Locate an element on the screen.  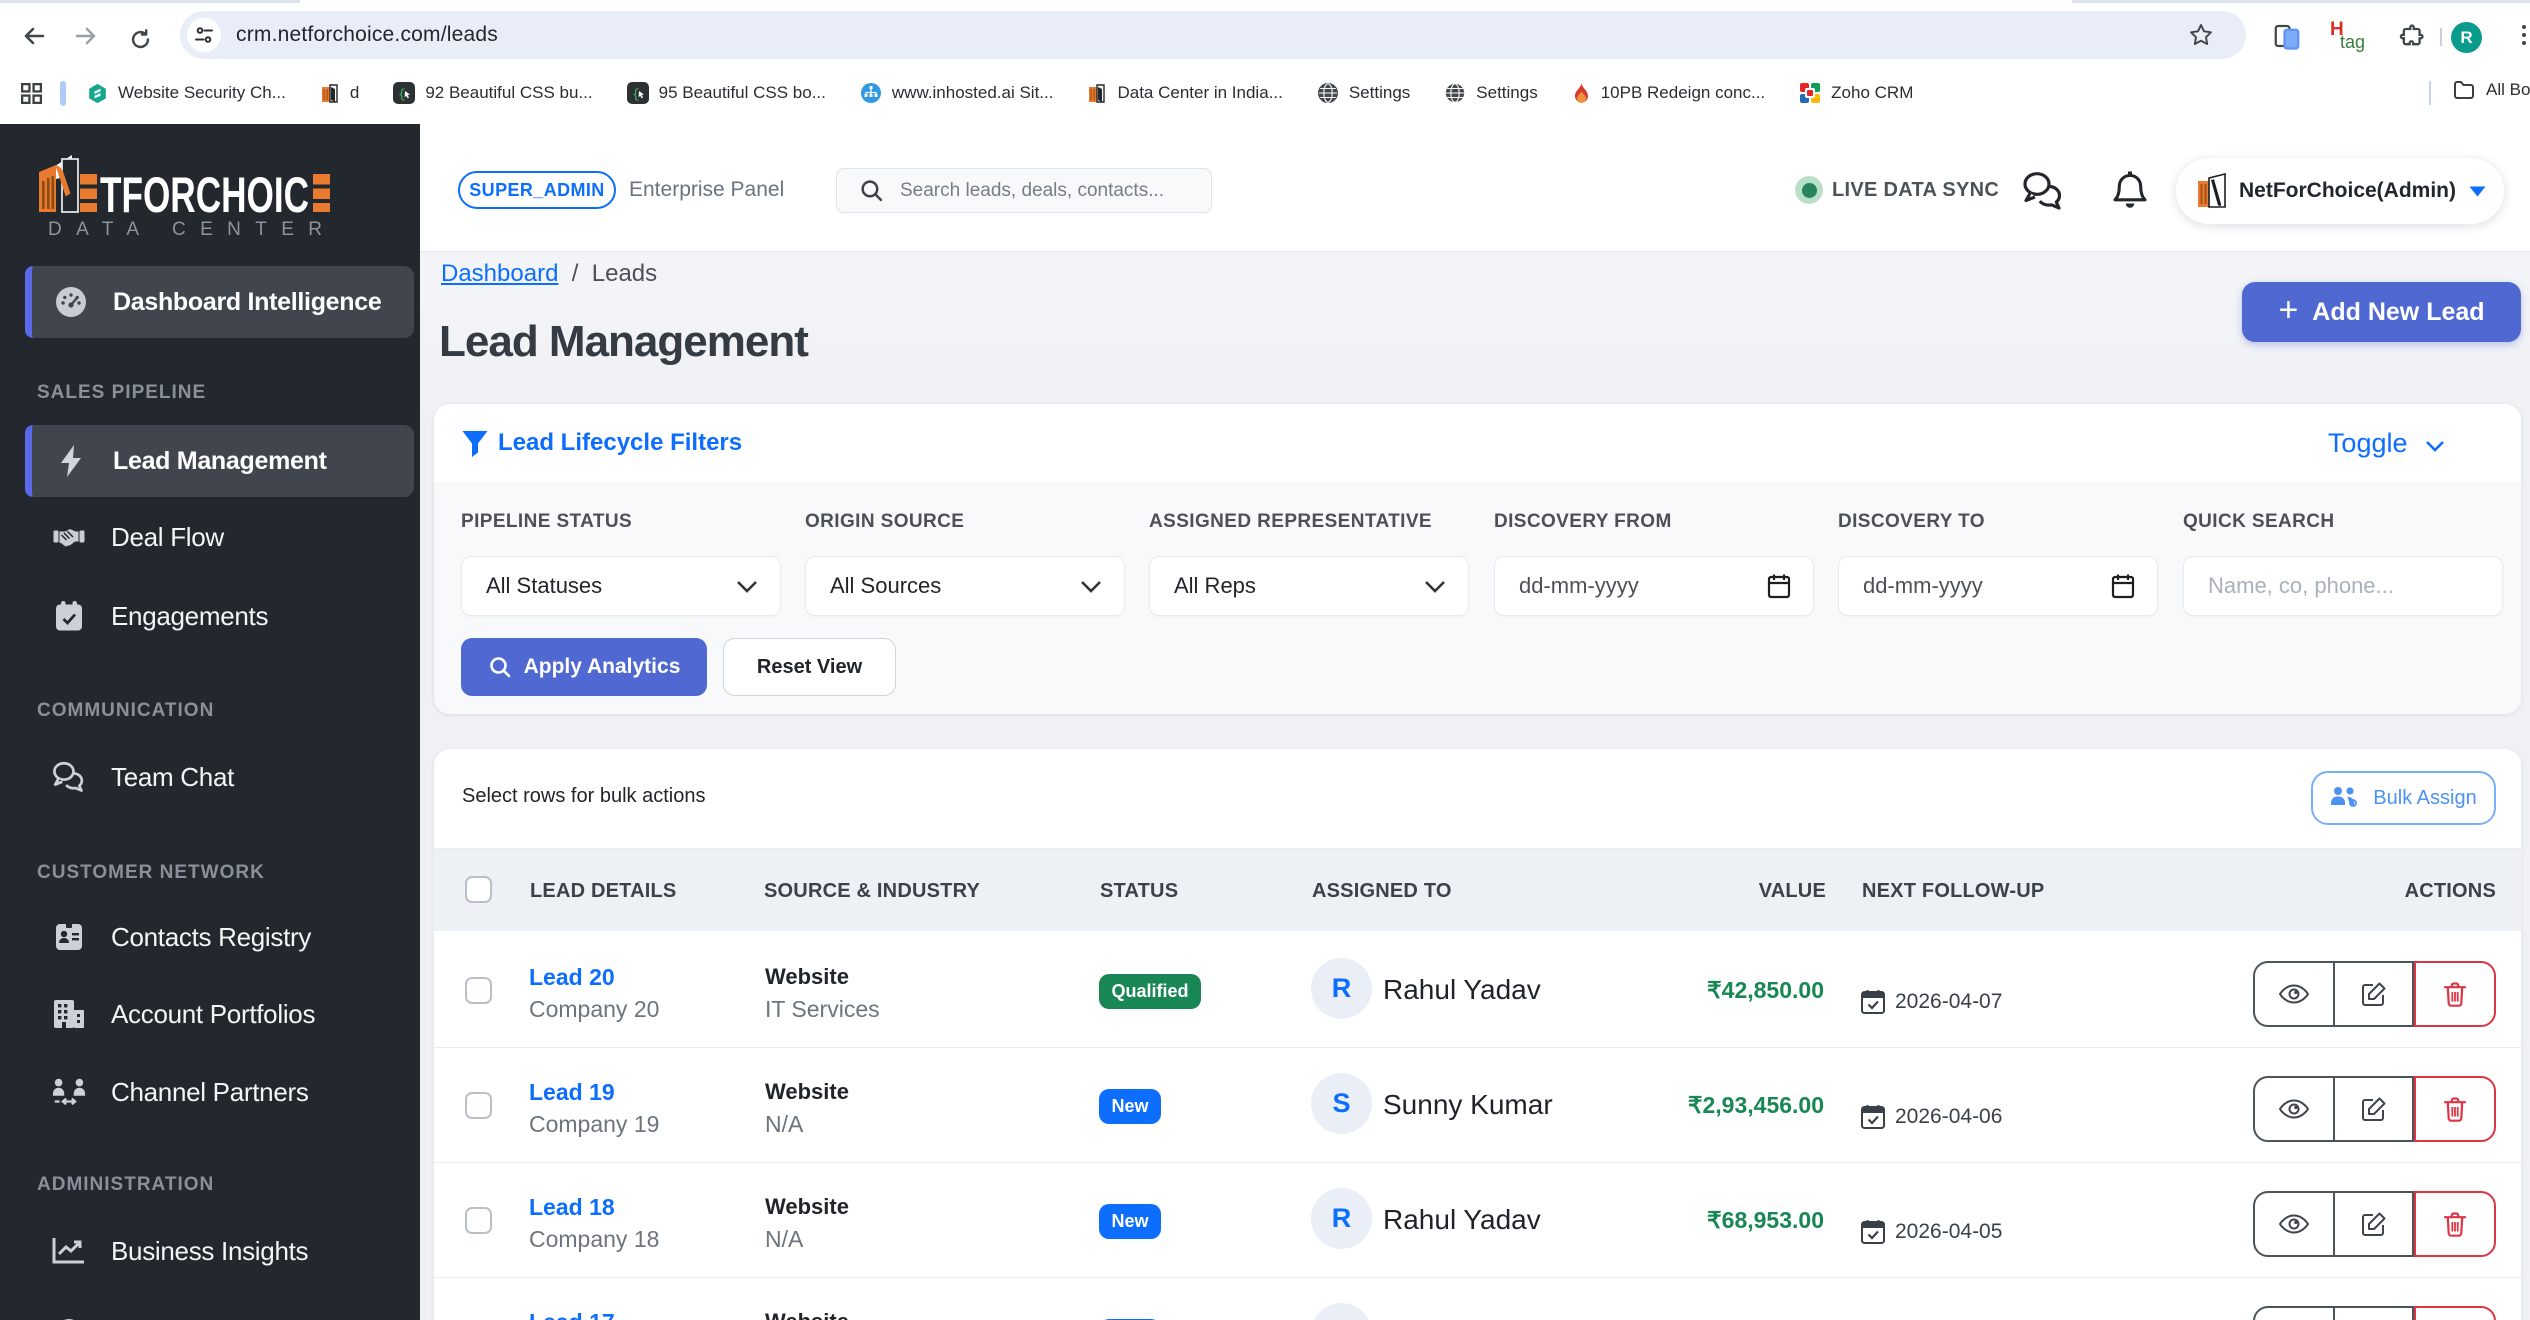
svg-text: DATA CENTER is located at coordinates (185, 229).